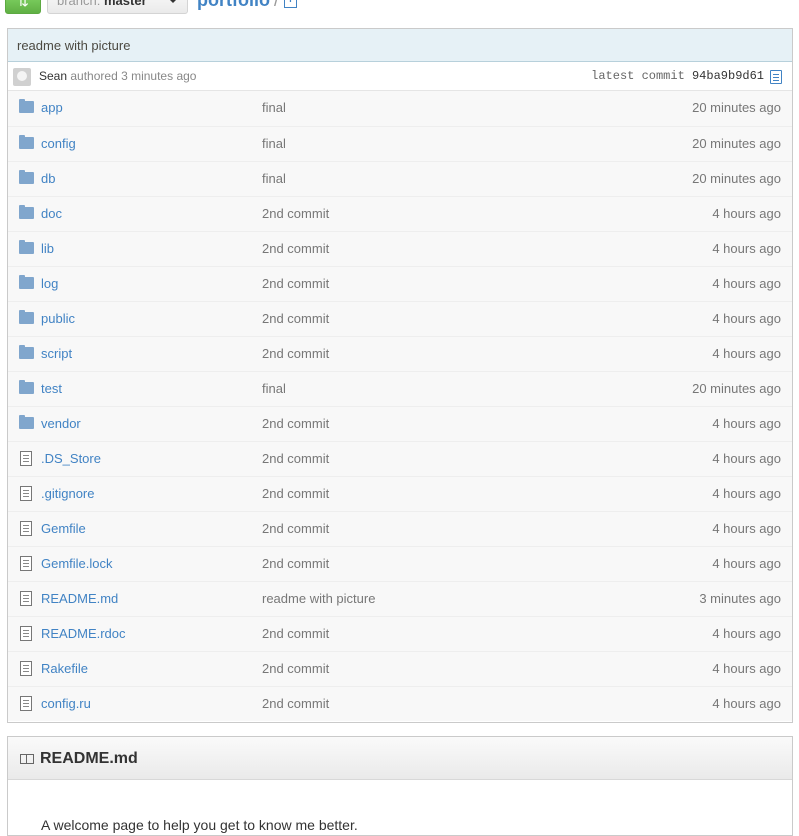 This screenshot has width=799, height=836. Describe the element at coordinates (677, 76) in the screenshot. I see `latest-commit: latest commit 94ba9b9d61` at that location.